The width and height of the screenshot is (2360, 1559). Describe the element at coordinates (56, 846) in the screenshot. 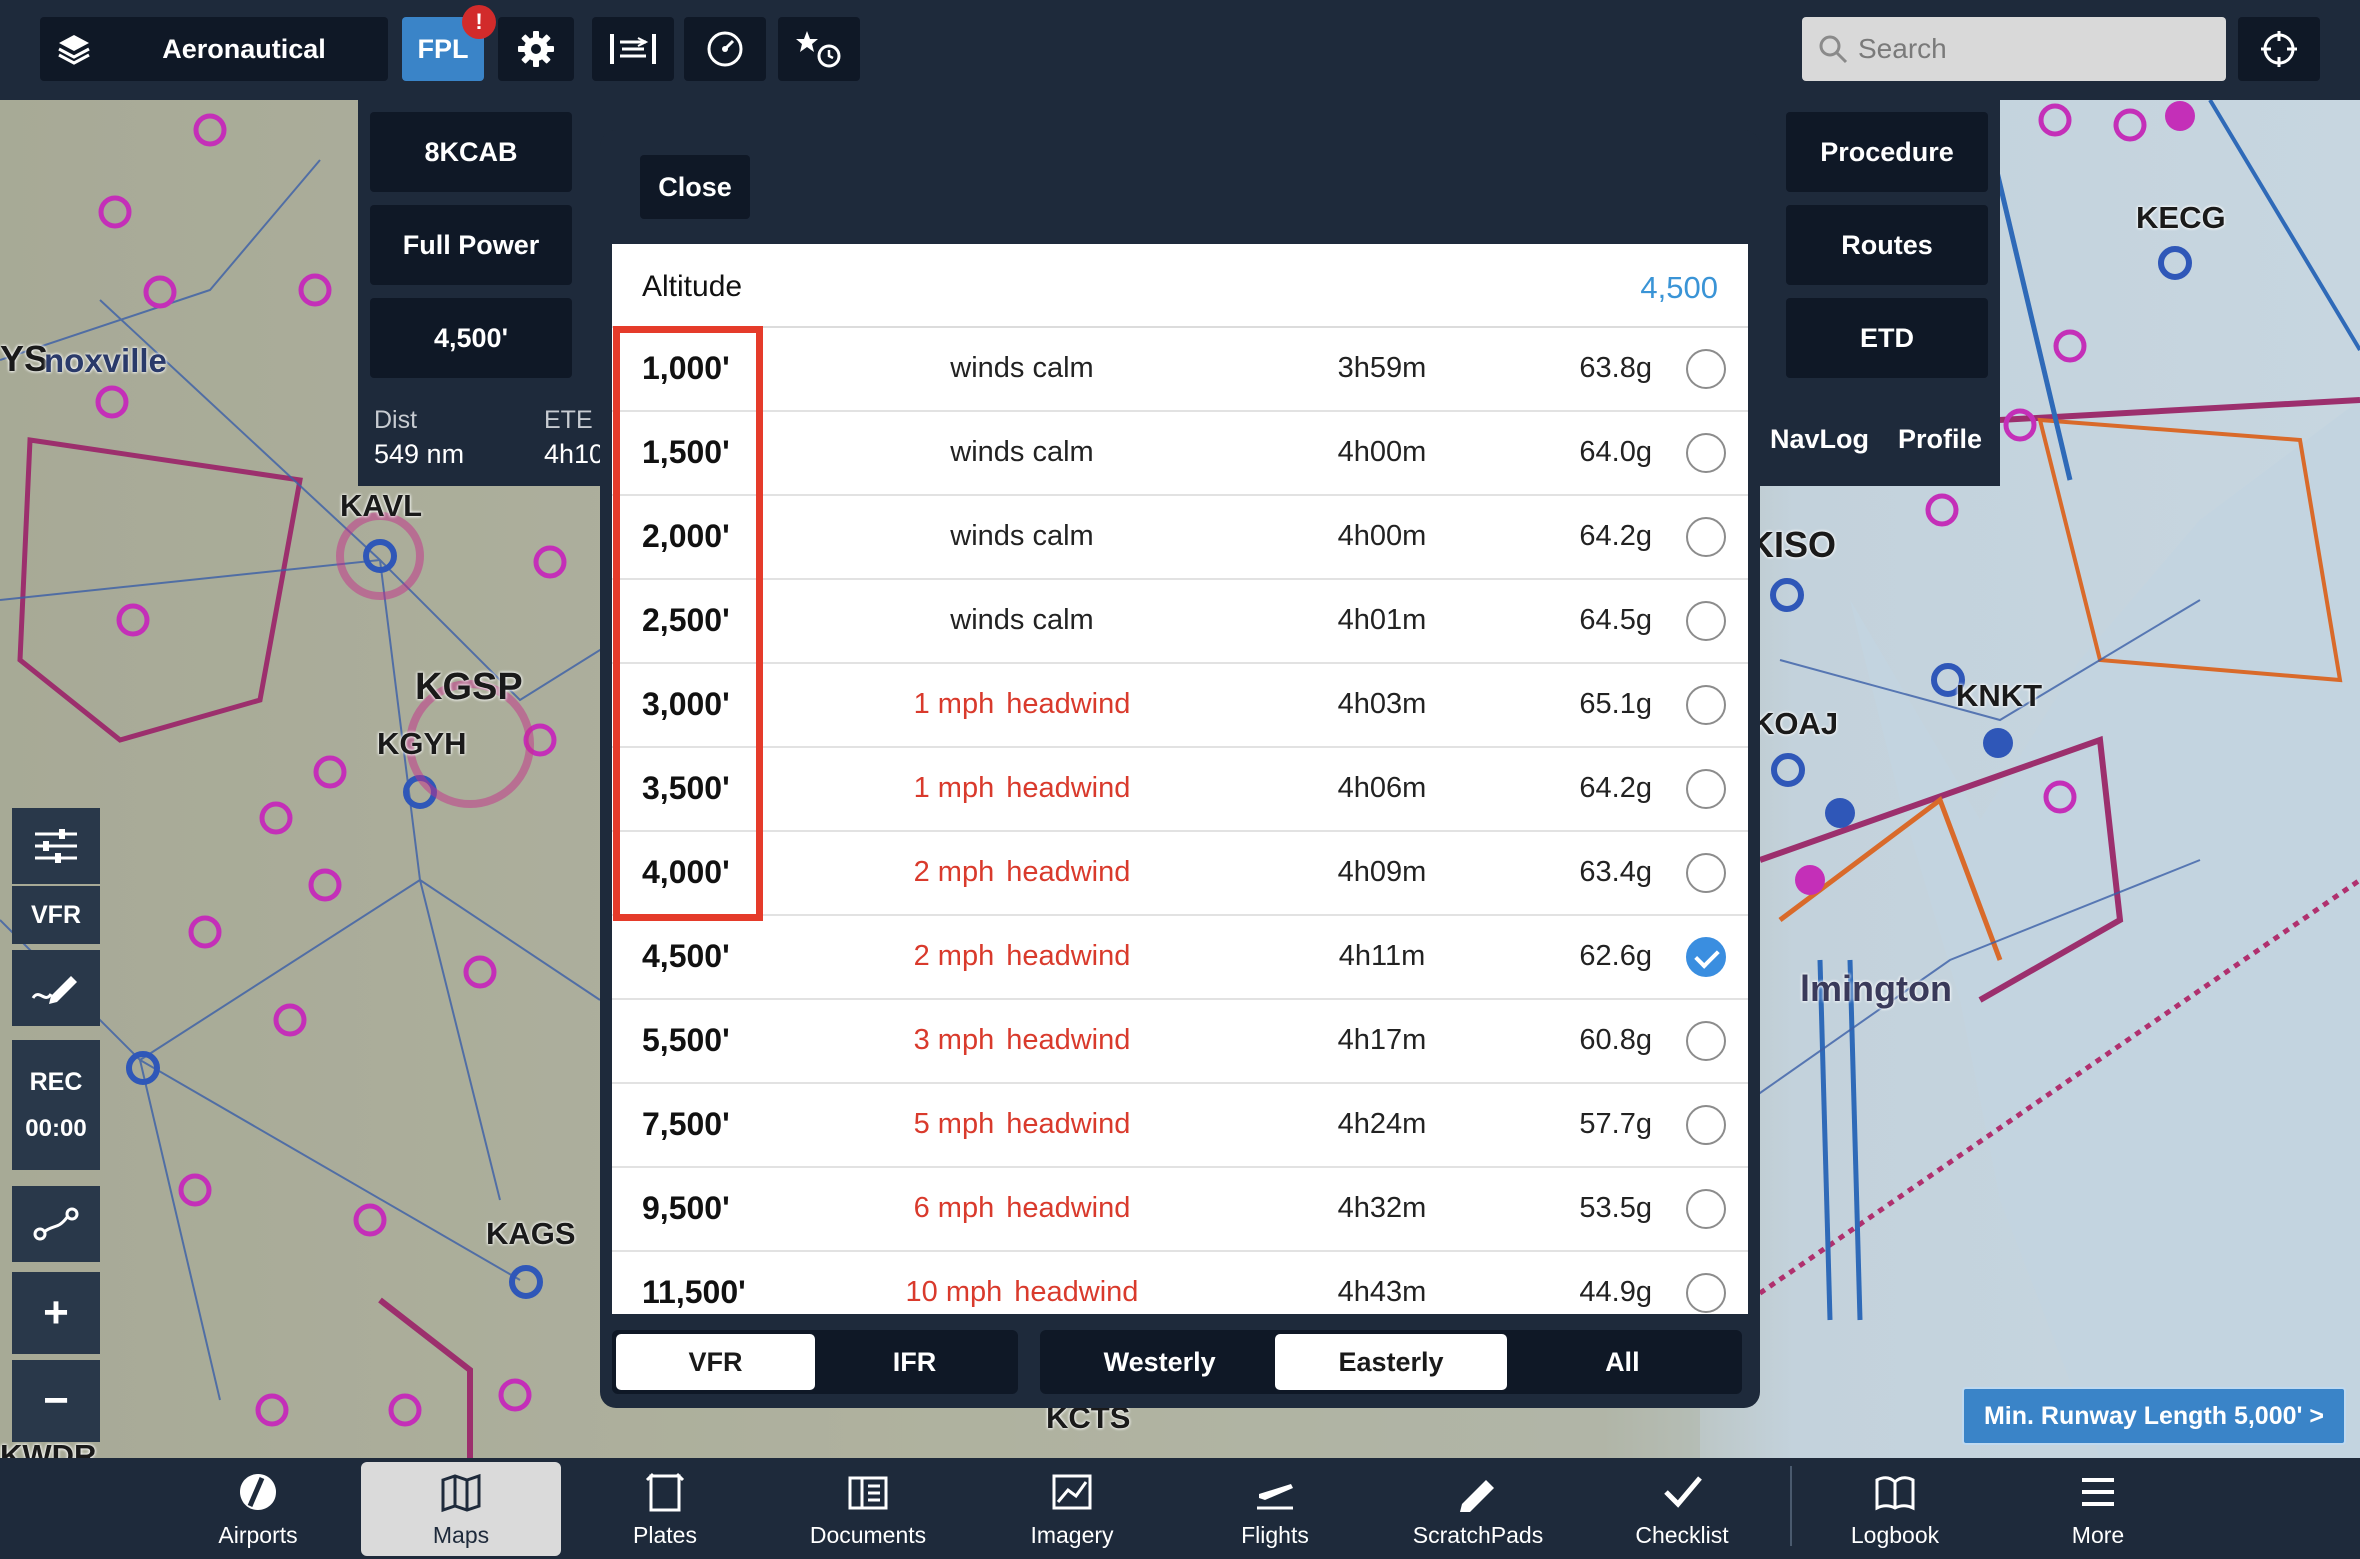

I see `map-settings-button` at that location.